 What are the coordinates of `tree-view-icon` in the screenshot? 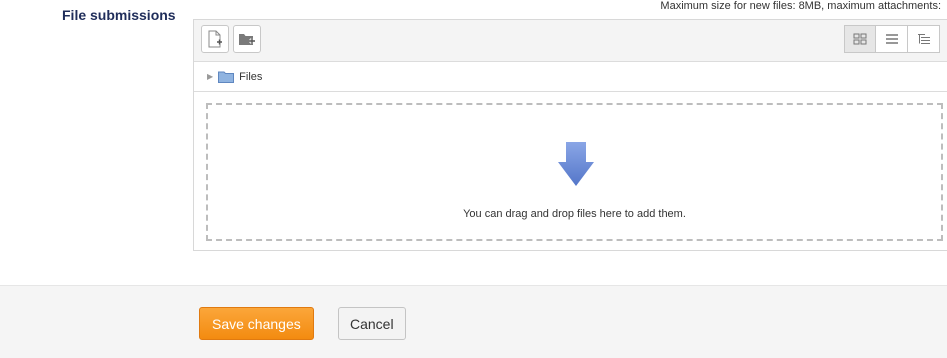 It's located at (923, 39).